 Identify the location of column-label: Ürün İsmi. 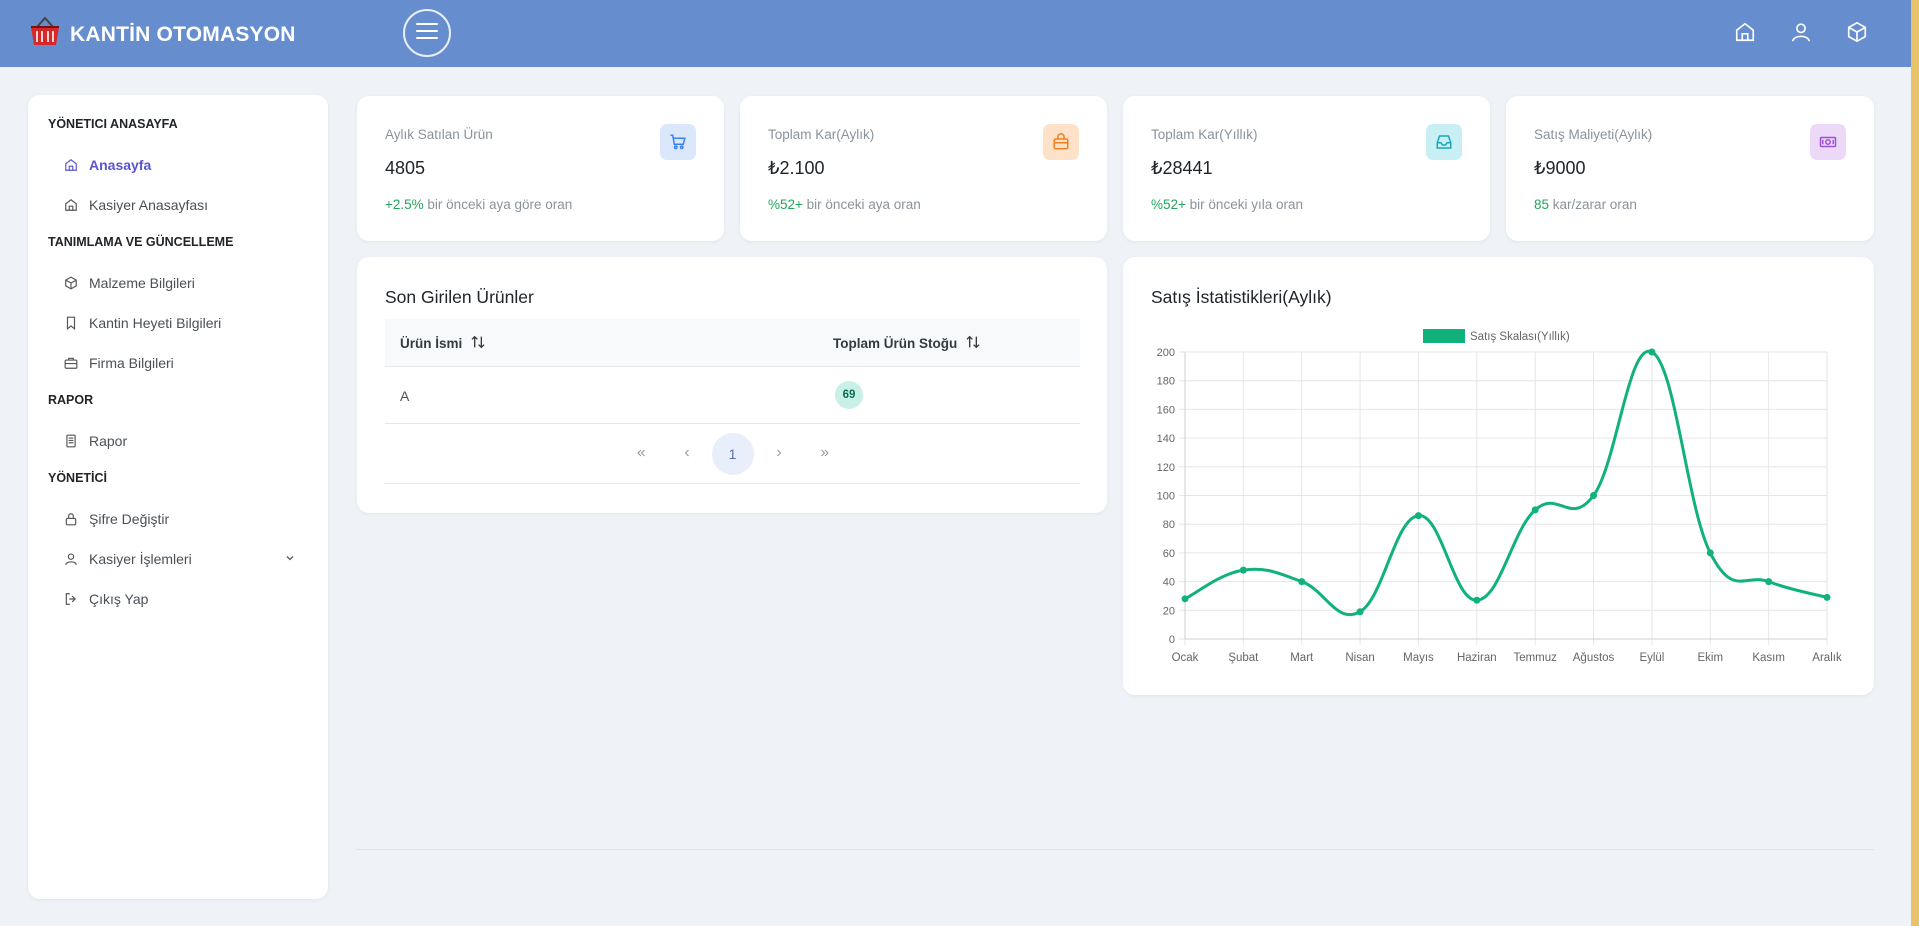
(431, 343).